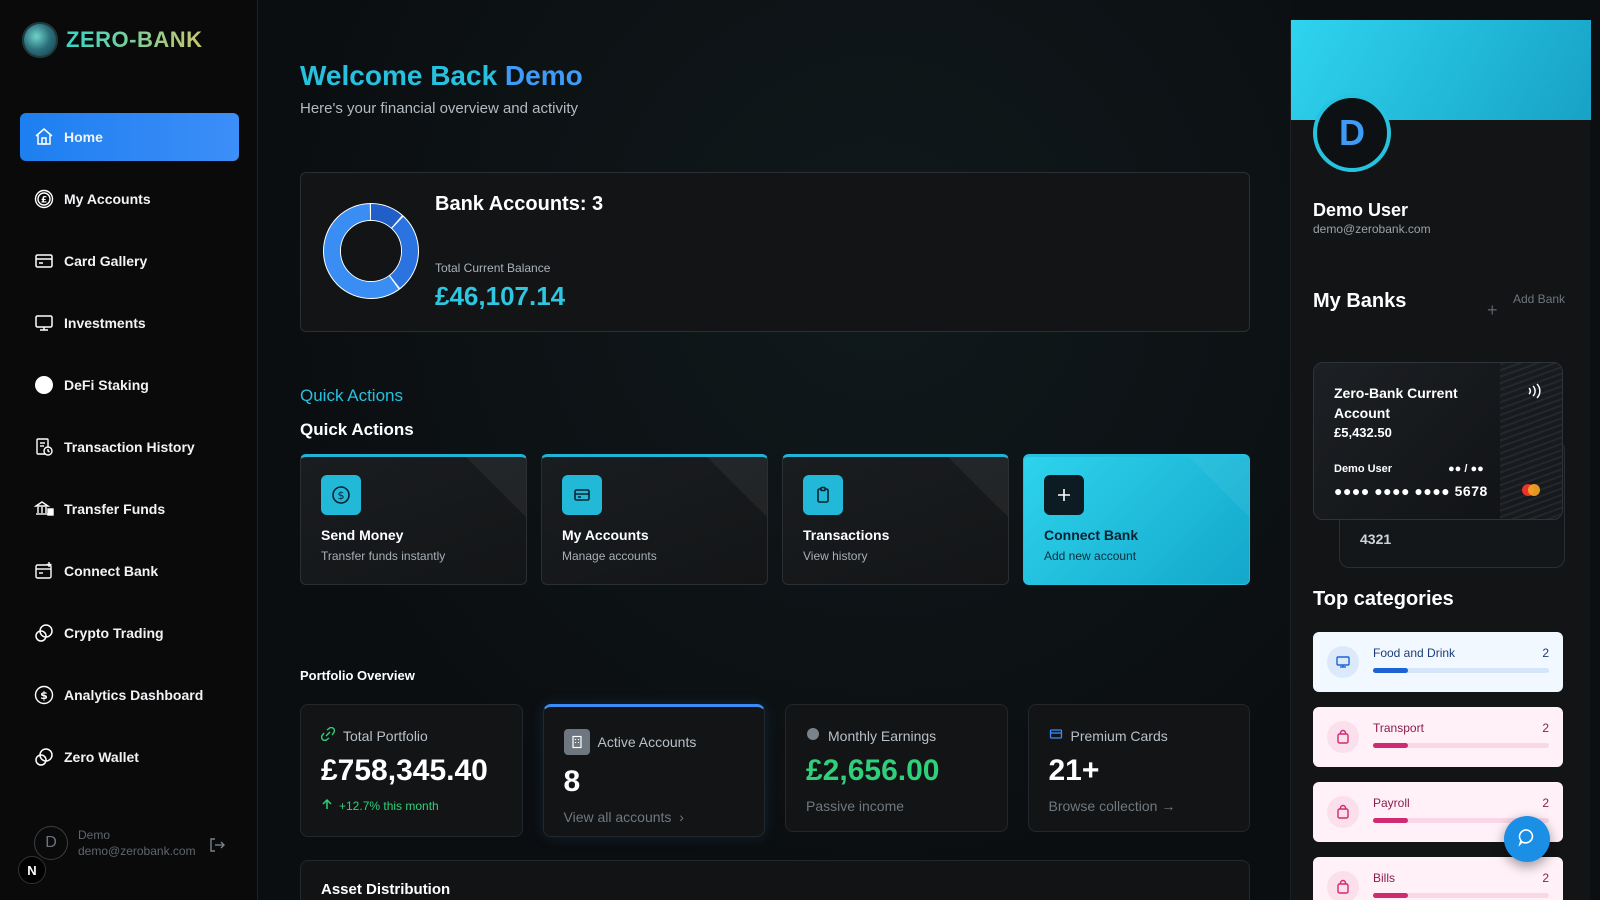 The width and height of the screenshot is (1600, 900). Describe the element at coordinates (44, 633) in the screenshot. I see `crypto-icon` at that location.